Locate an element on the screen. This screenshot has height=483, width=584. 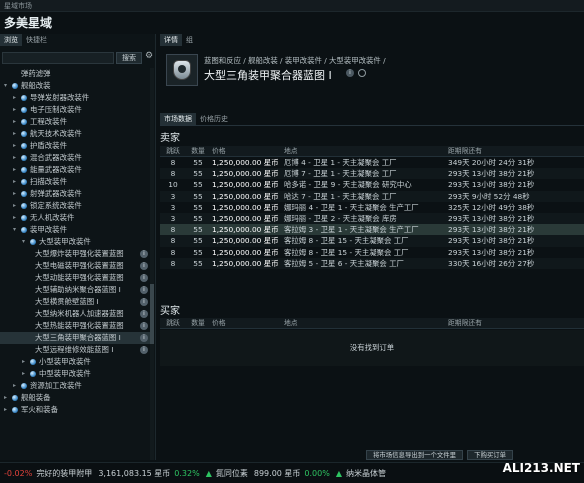
settings-circle-icon is located at coordinates (362, 73).